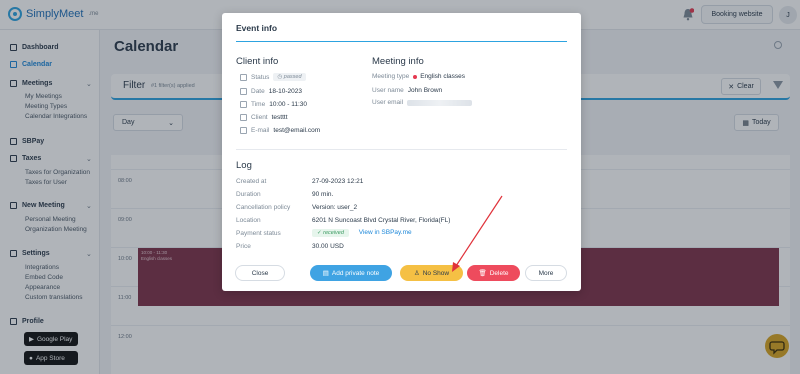  I want to click on meeting-type-color-dot, so click(415, 76).